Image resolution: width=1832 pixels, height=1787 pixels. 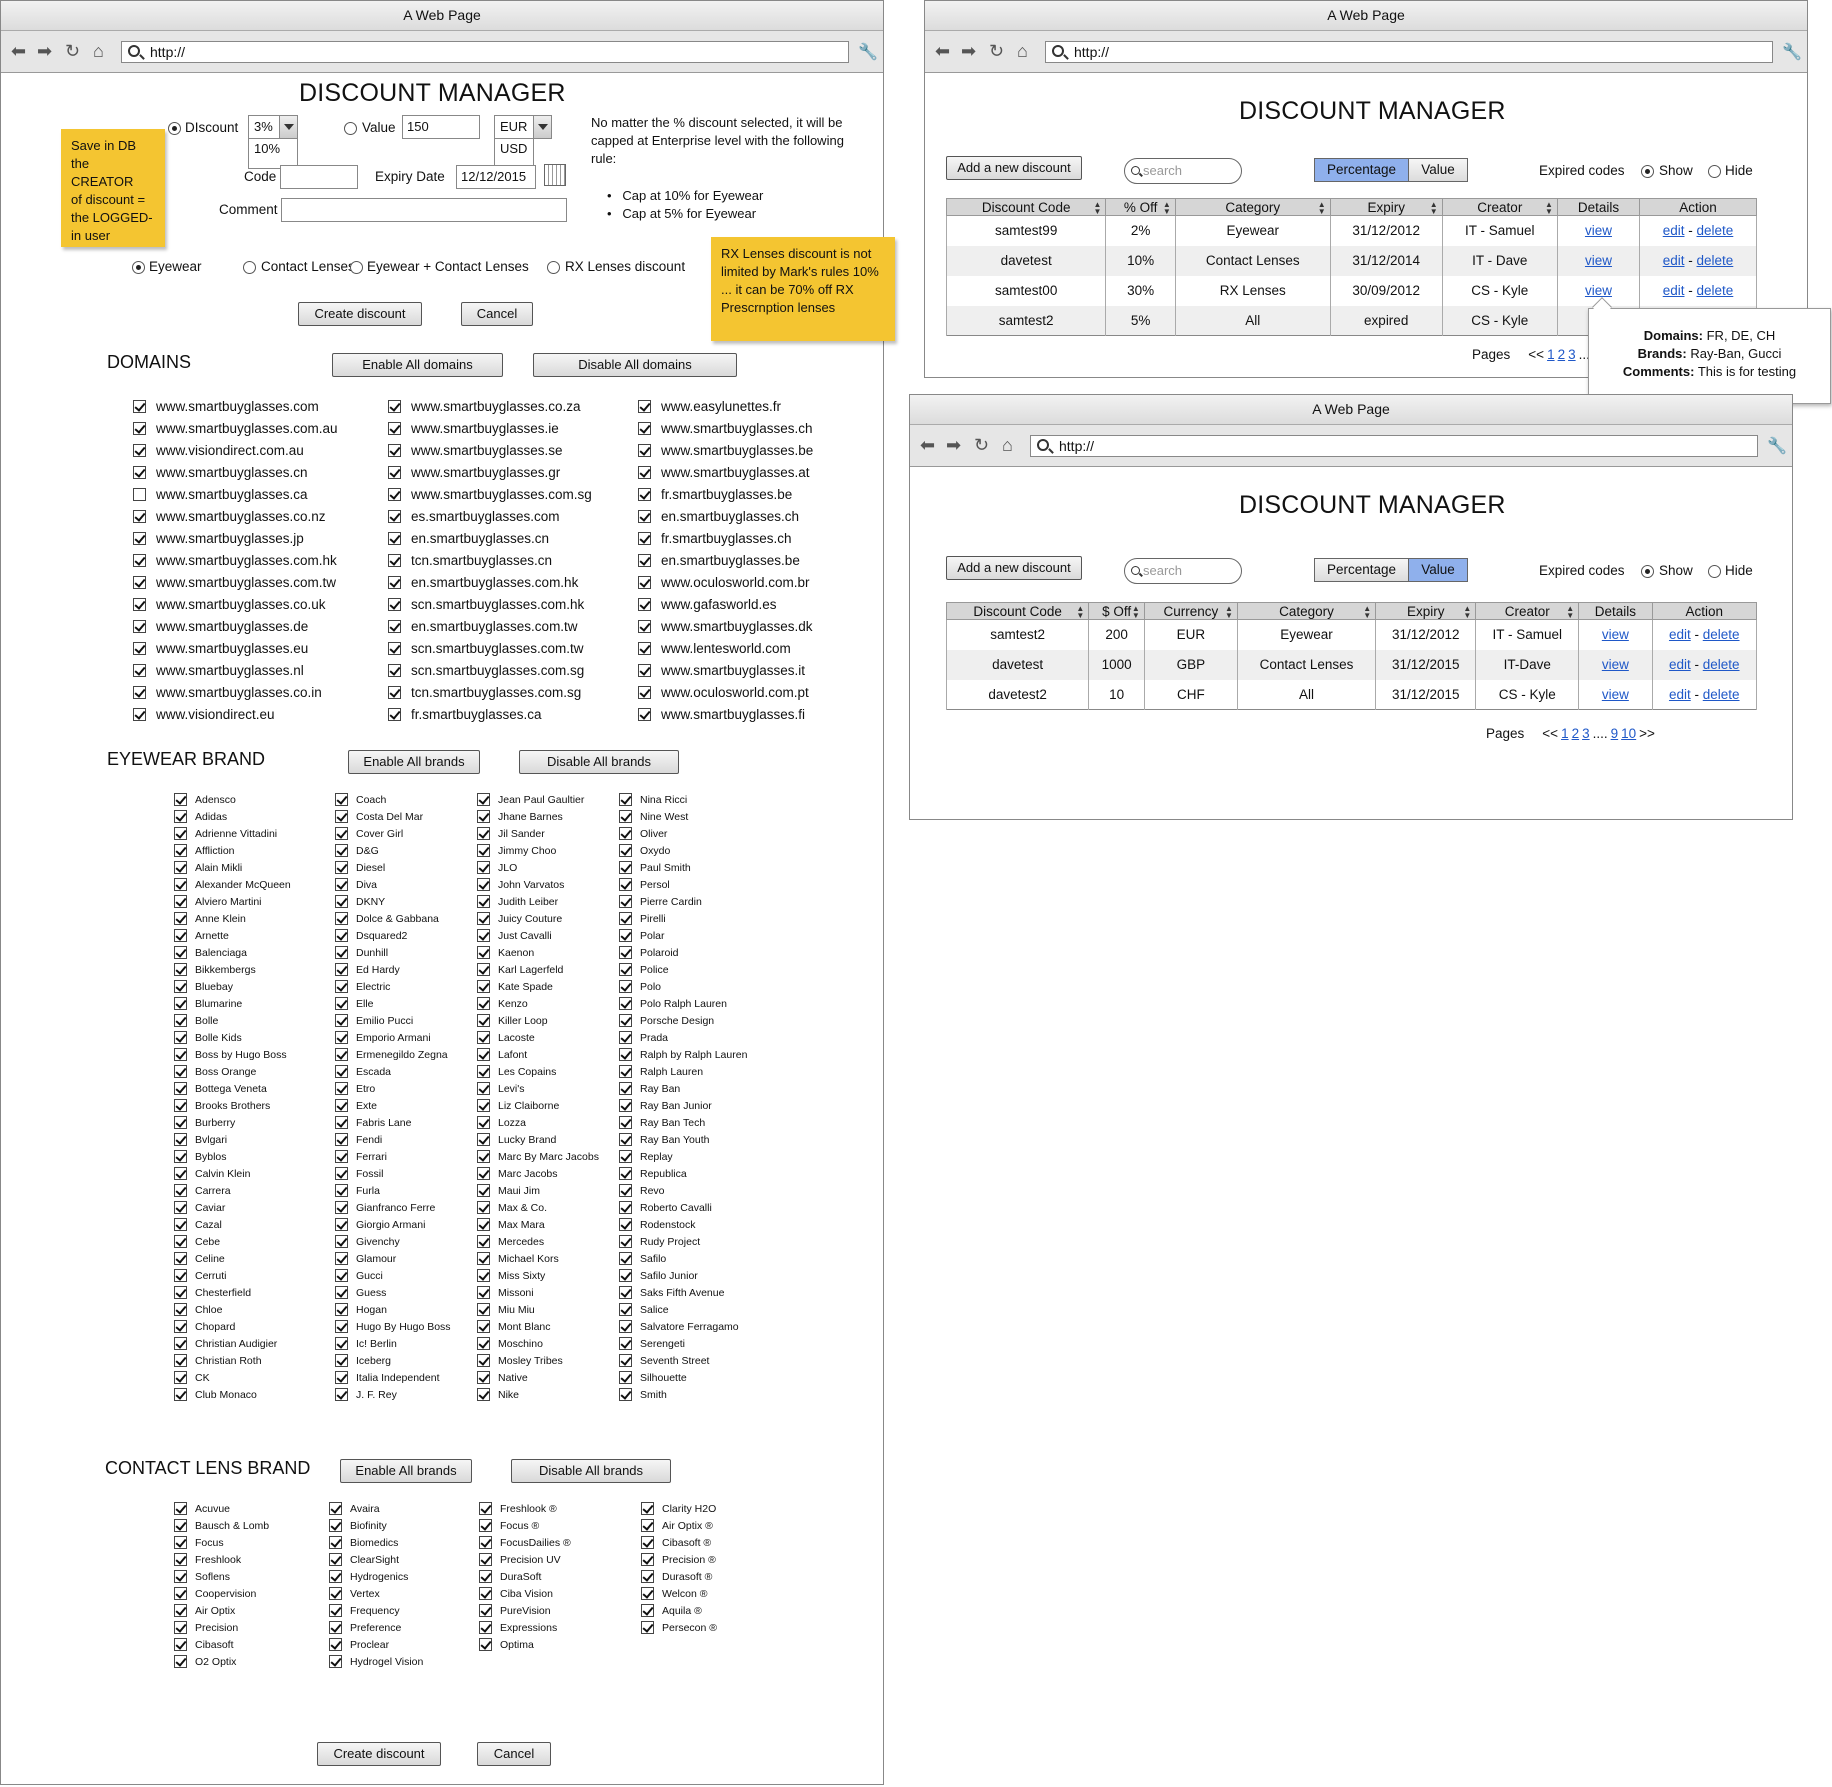 What do you see at coordinates (404, 1508) in the screenshot?
I see `checkbox-item: Avaira` at bounding box center [404, 1508].